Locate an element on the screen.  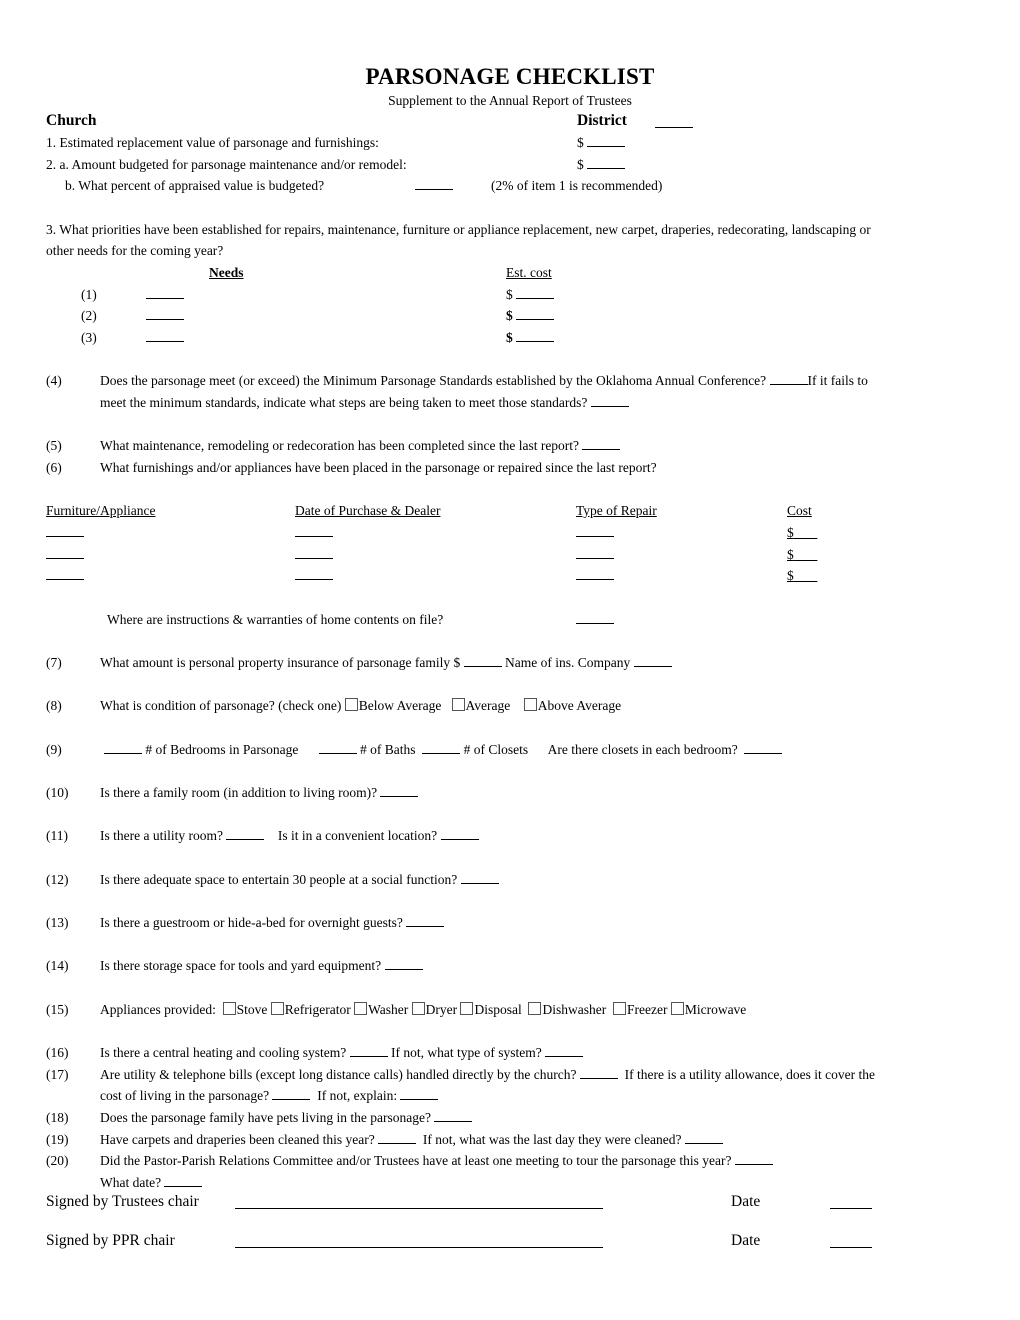
checkbox-average is located at coordinates (458, 704).